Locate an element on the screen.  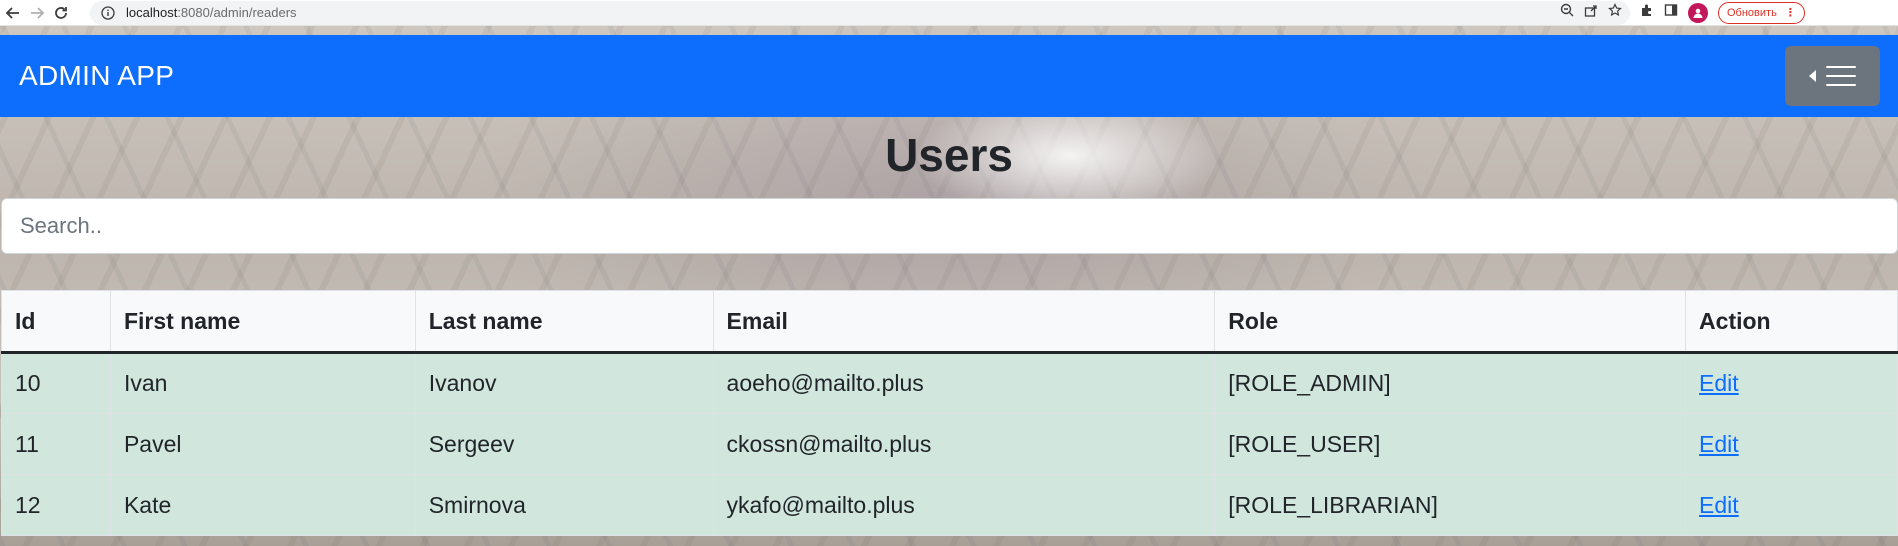
column-header-id: Id is located at coordinates (56, 322).